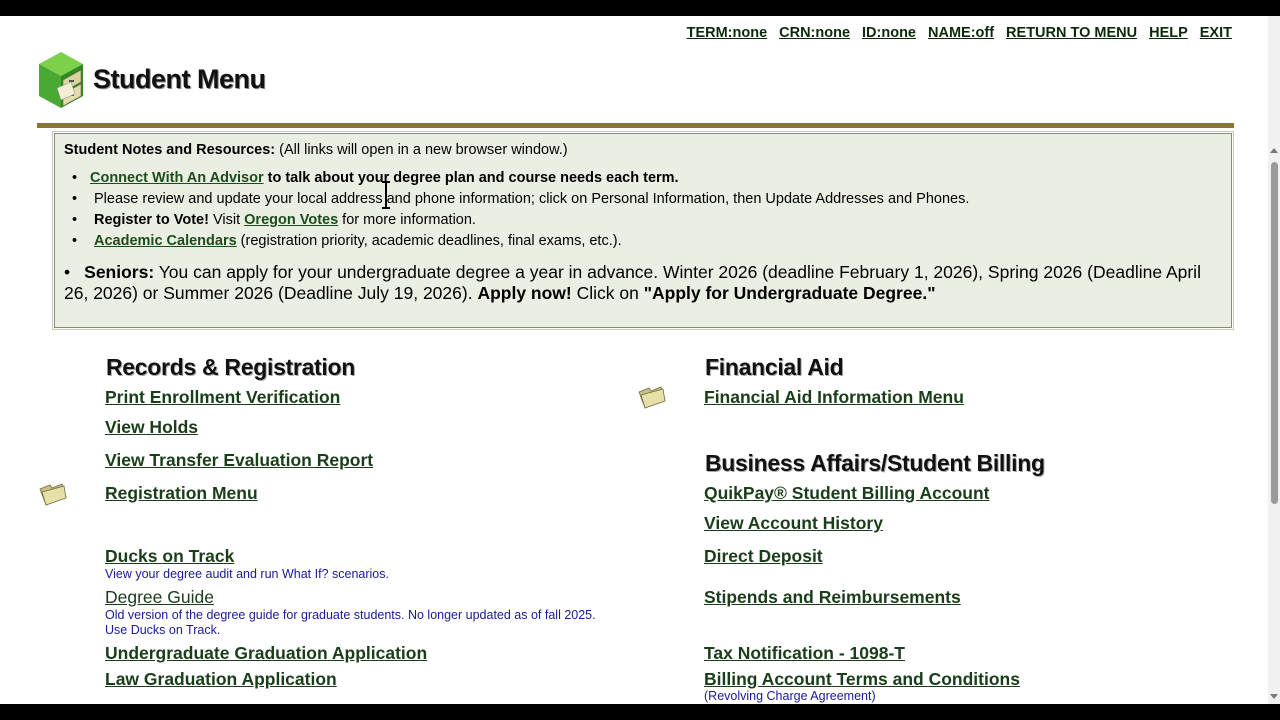  I want to click on financial-aid-information-menu-link: Financial Aid Information Menu, so click(834, 397).